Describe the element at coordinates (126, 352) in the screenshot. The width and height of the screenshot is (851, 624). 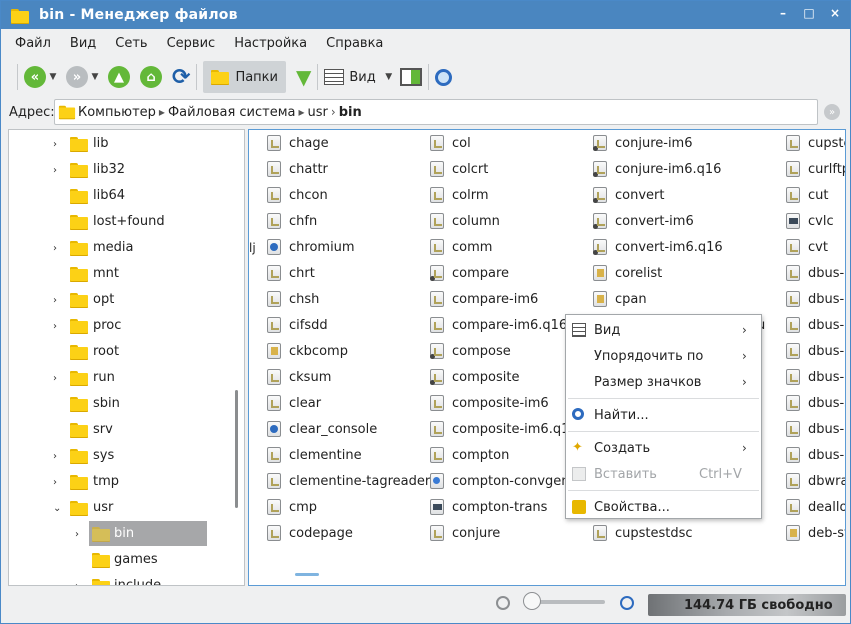
I see `tree-item-root: root` at that location.